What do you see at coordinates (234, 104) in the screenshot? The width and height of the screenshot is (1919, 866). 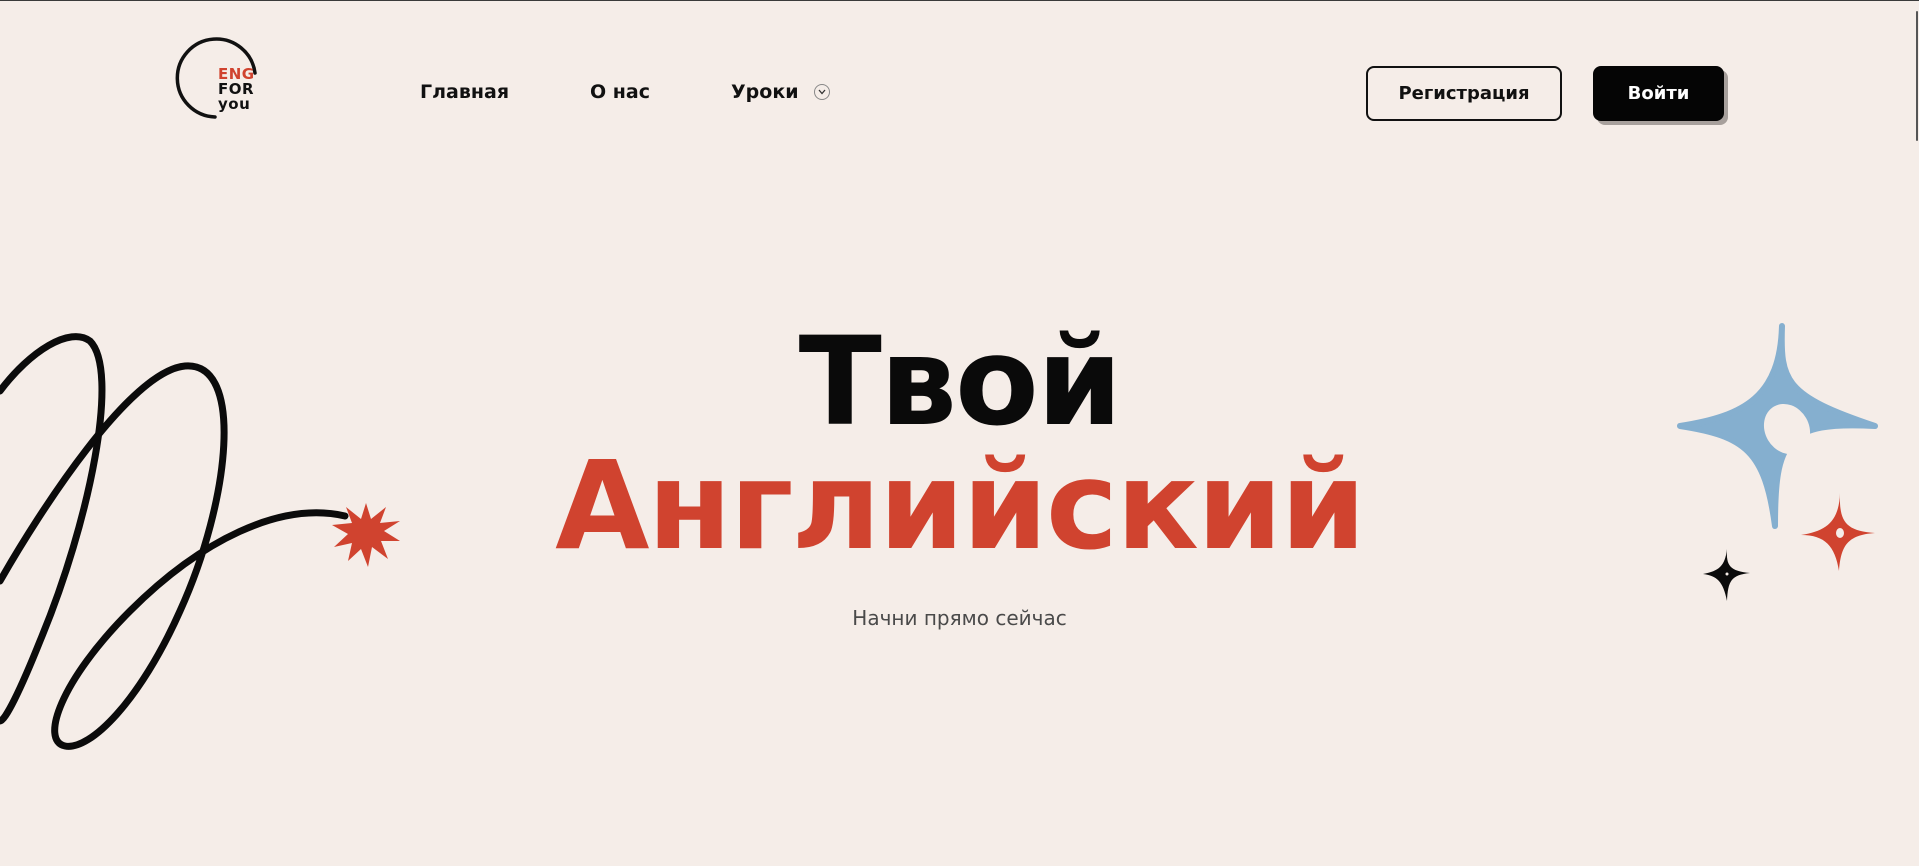 I see `logo-line-you: you` at bounding box center [234, 104].